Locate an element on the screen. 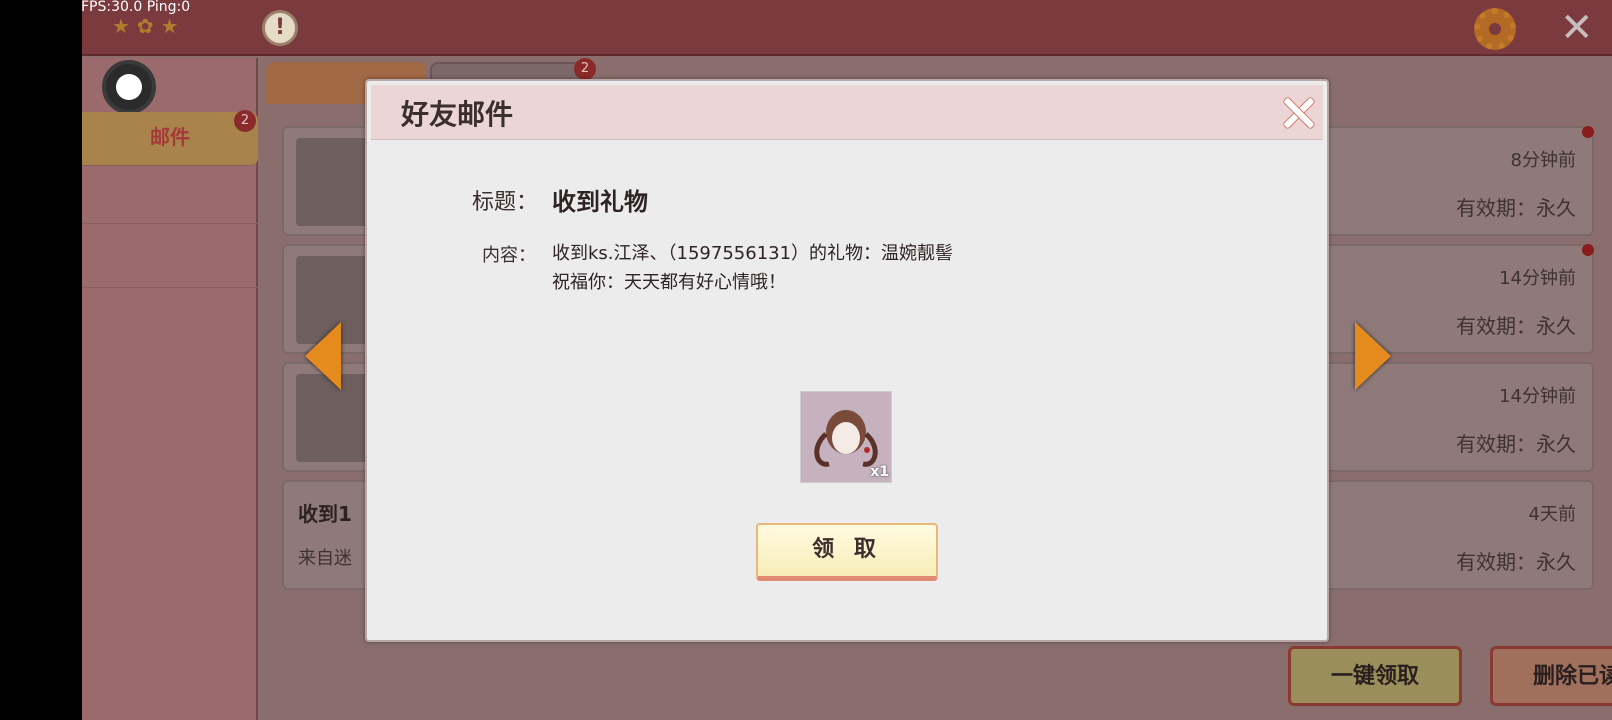 The width and height of the screenshot is (1612, 720). close-icon is located at coordinates (1298, 112).